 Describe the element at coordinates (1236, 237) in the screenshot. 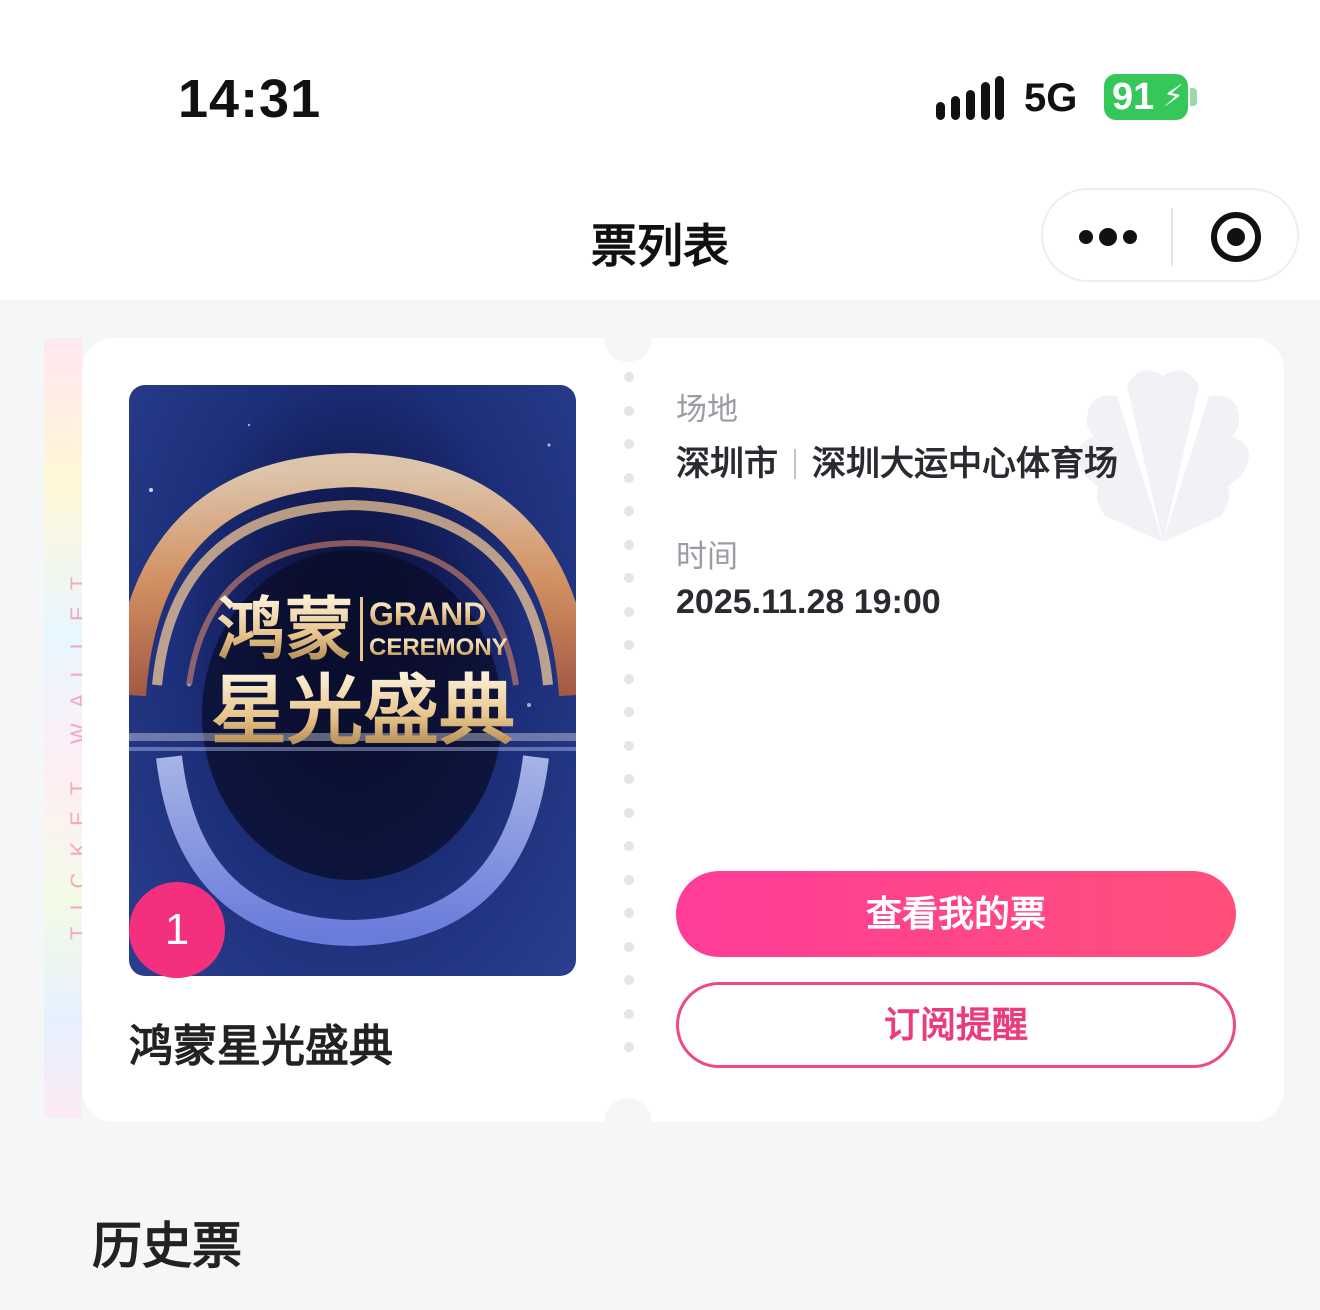

I see `target-circle-icon` at that location.